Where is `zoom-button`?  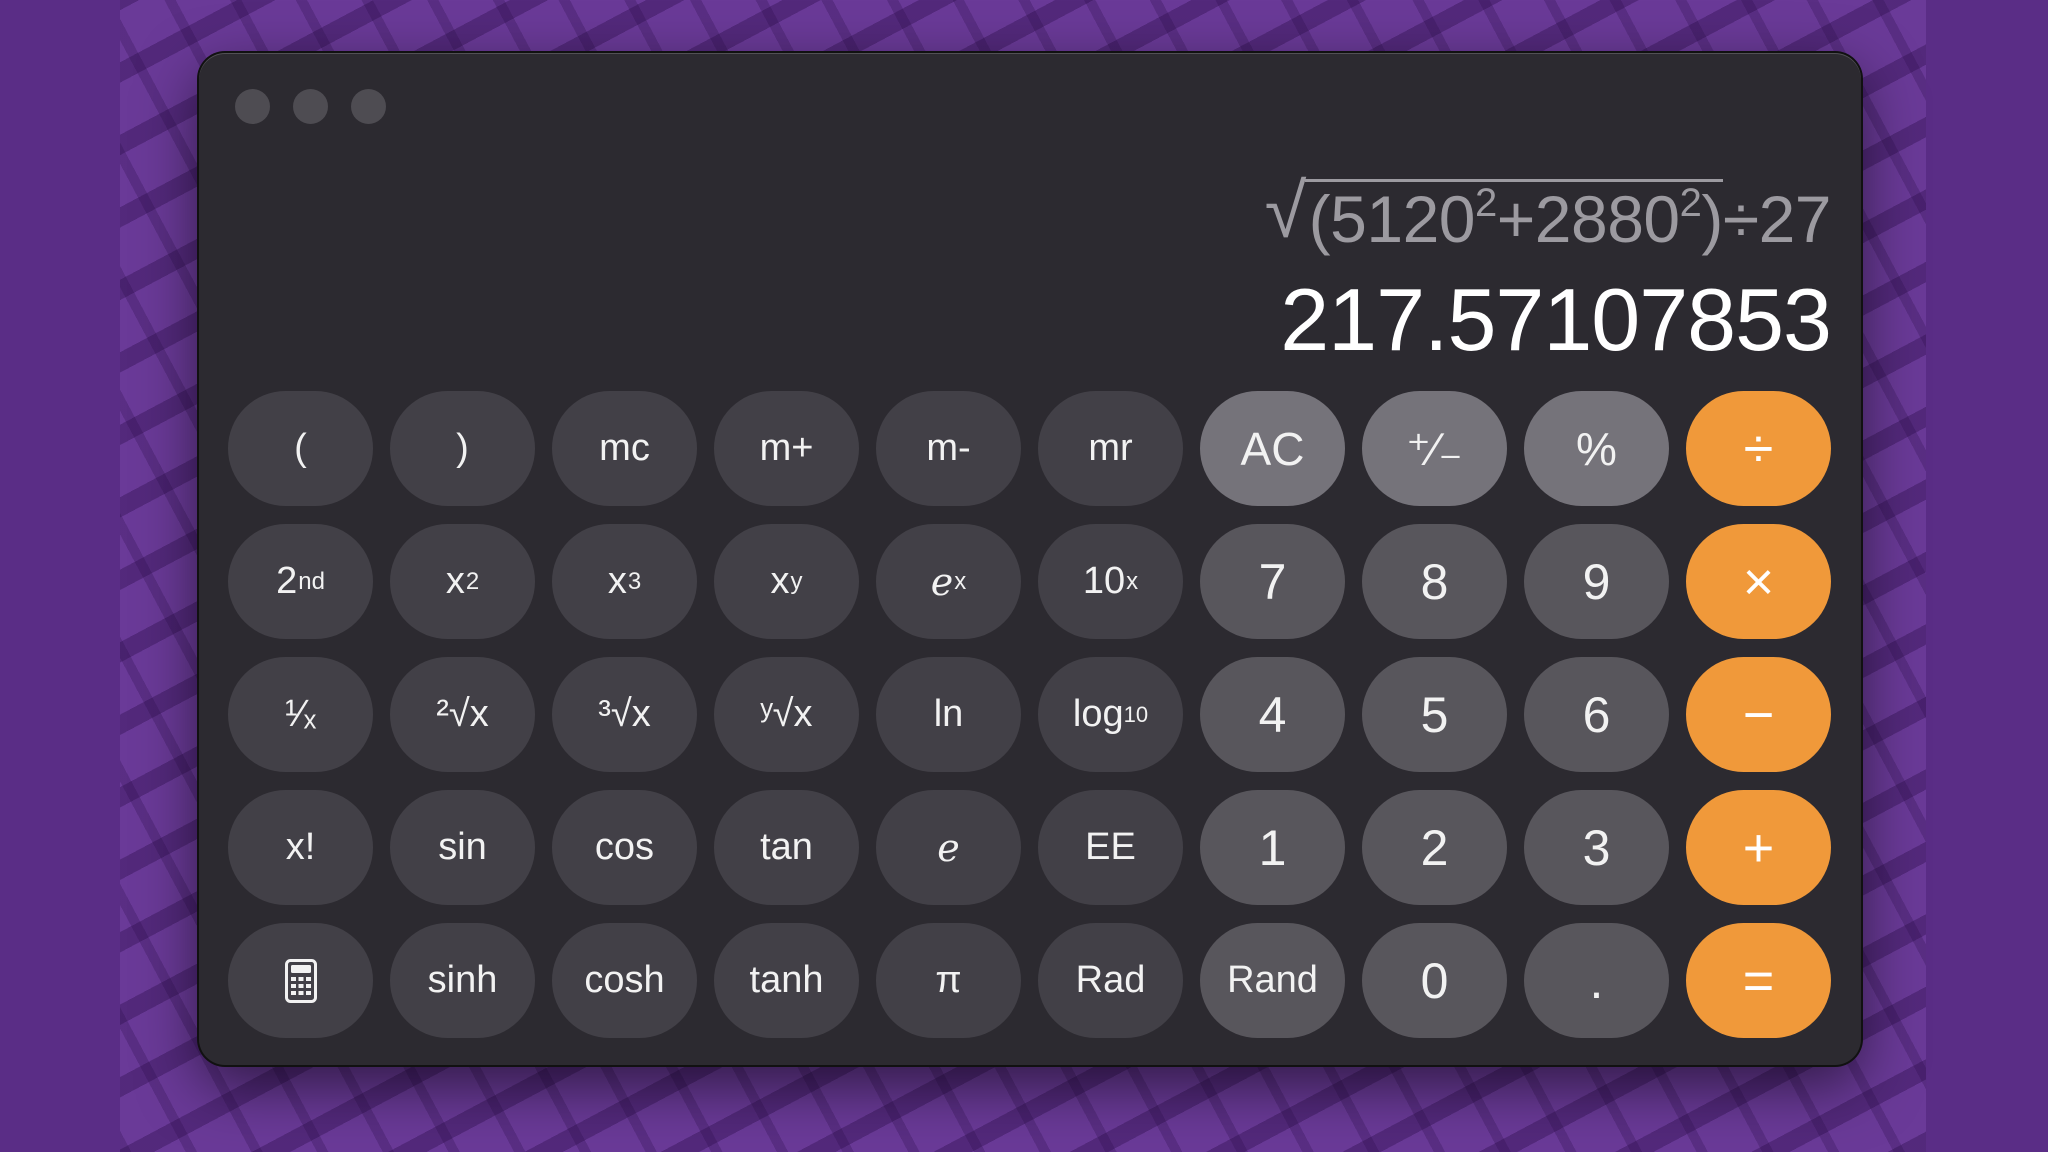 zoom-button is located at coordinates (368, 106).